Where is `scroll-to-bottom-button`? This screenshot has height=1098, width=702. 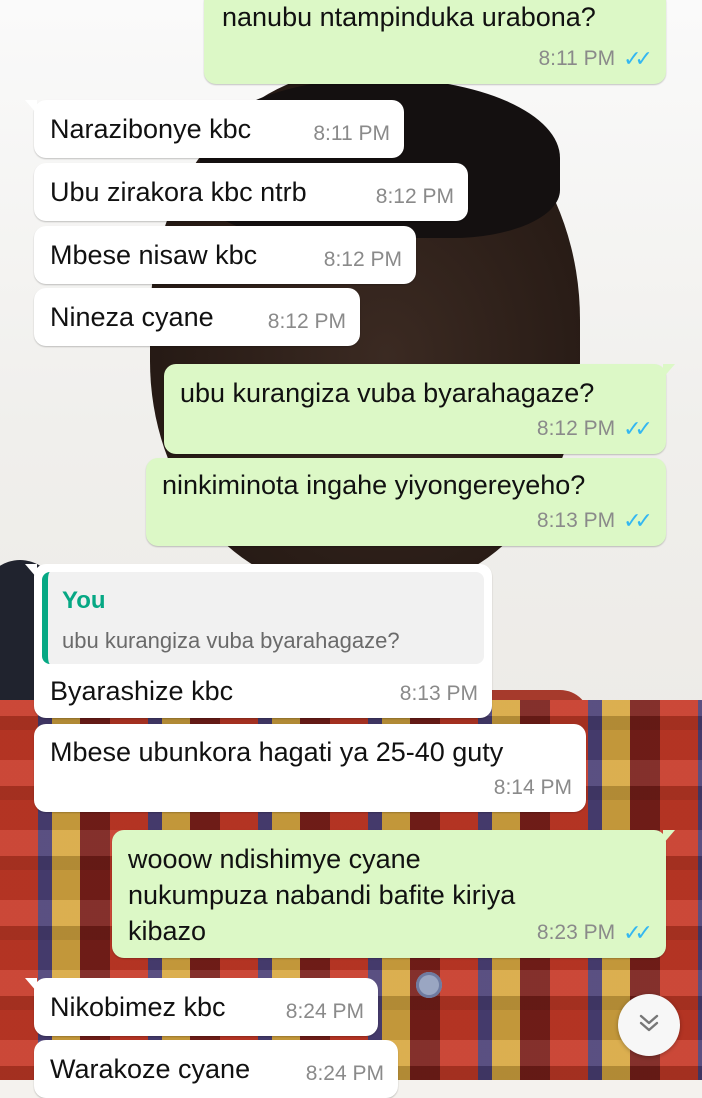 scroll-to-bottom-button is located at coordinates (649, 1025).